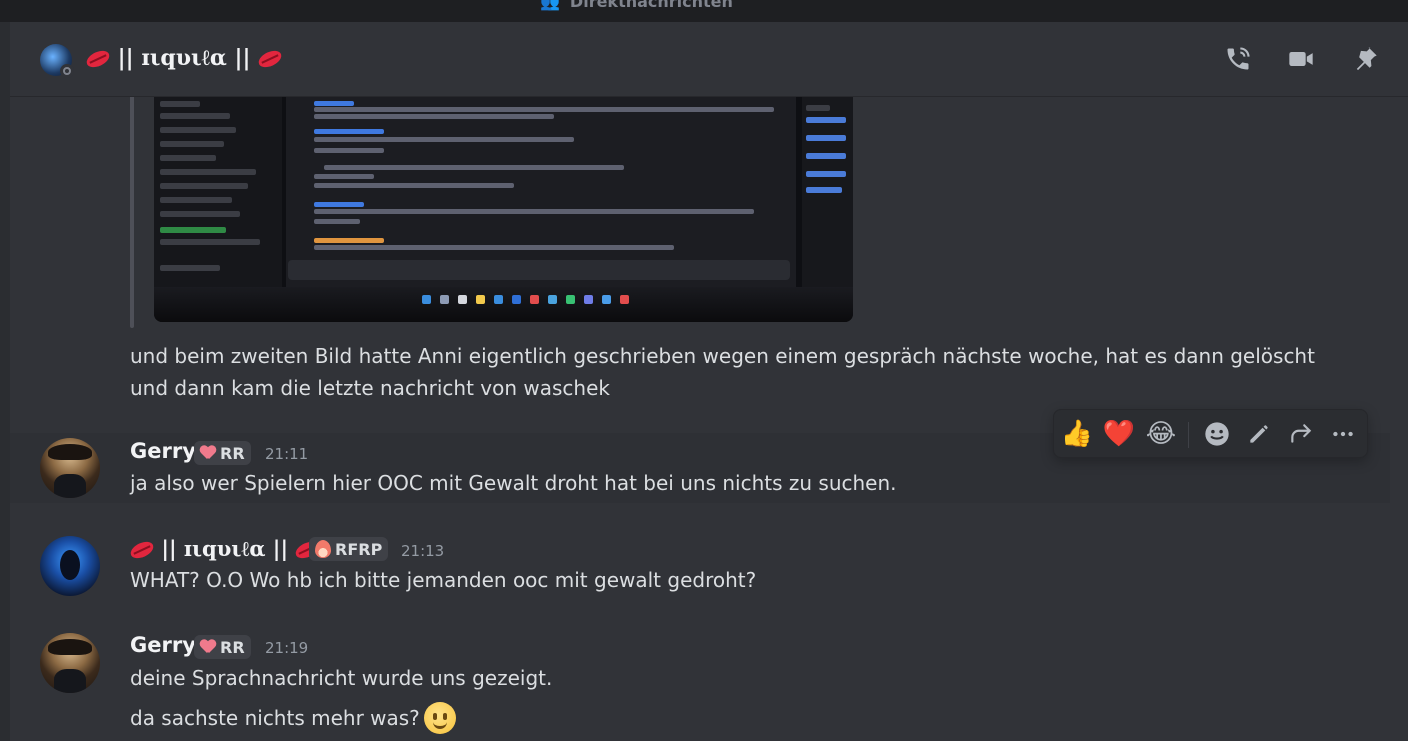 Image resolution: width=1408 pixels, height=741 pixels. Describe the element at coordinates (5, 381) in the screenshot. I see `sidebar-edge` at that location.